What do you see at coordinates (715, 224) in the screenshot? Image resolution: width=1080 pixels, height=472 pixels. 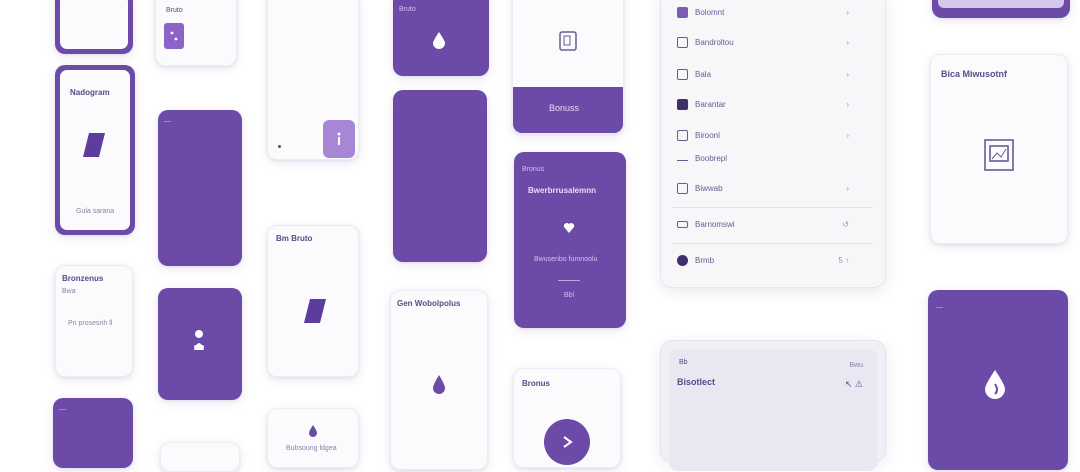 I see `settings-label: Barnomswi` at bounding box center [715, 224].